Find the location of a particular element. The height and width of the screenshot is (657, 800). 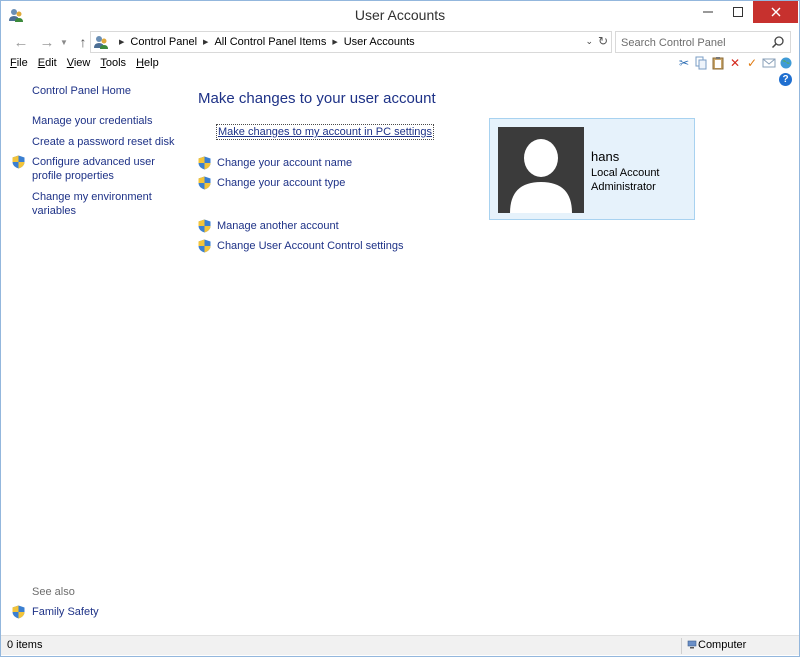

menu-file: File is located at coordinates (19, 63).